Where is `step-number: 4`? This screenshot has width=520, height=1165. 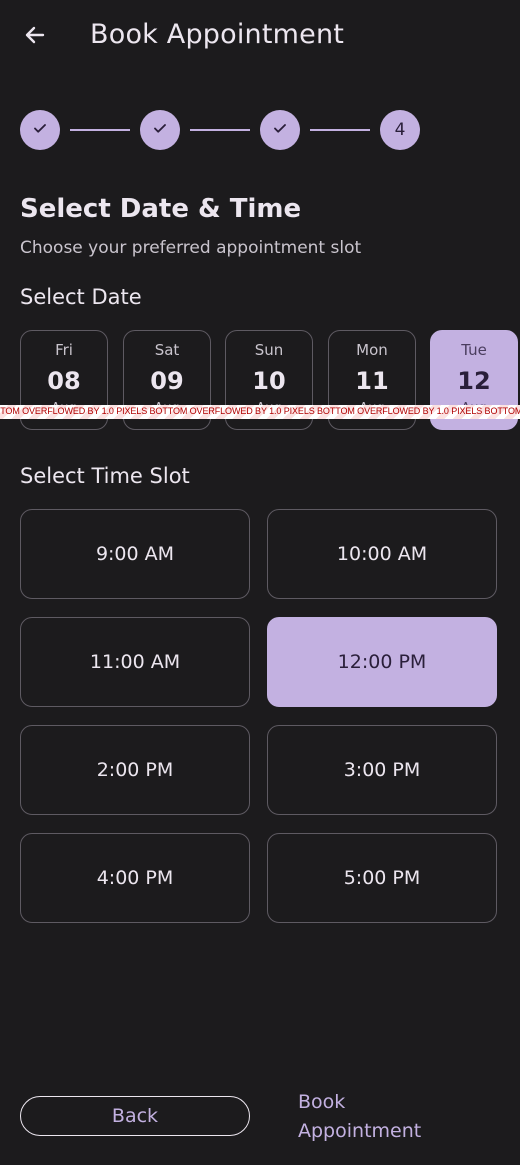
step-number: 4 is located at coordinates (400, 130).